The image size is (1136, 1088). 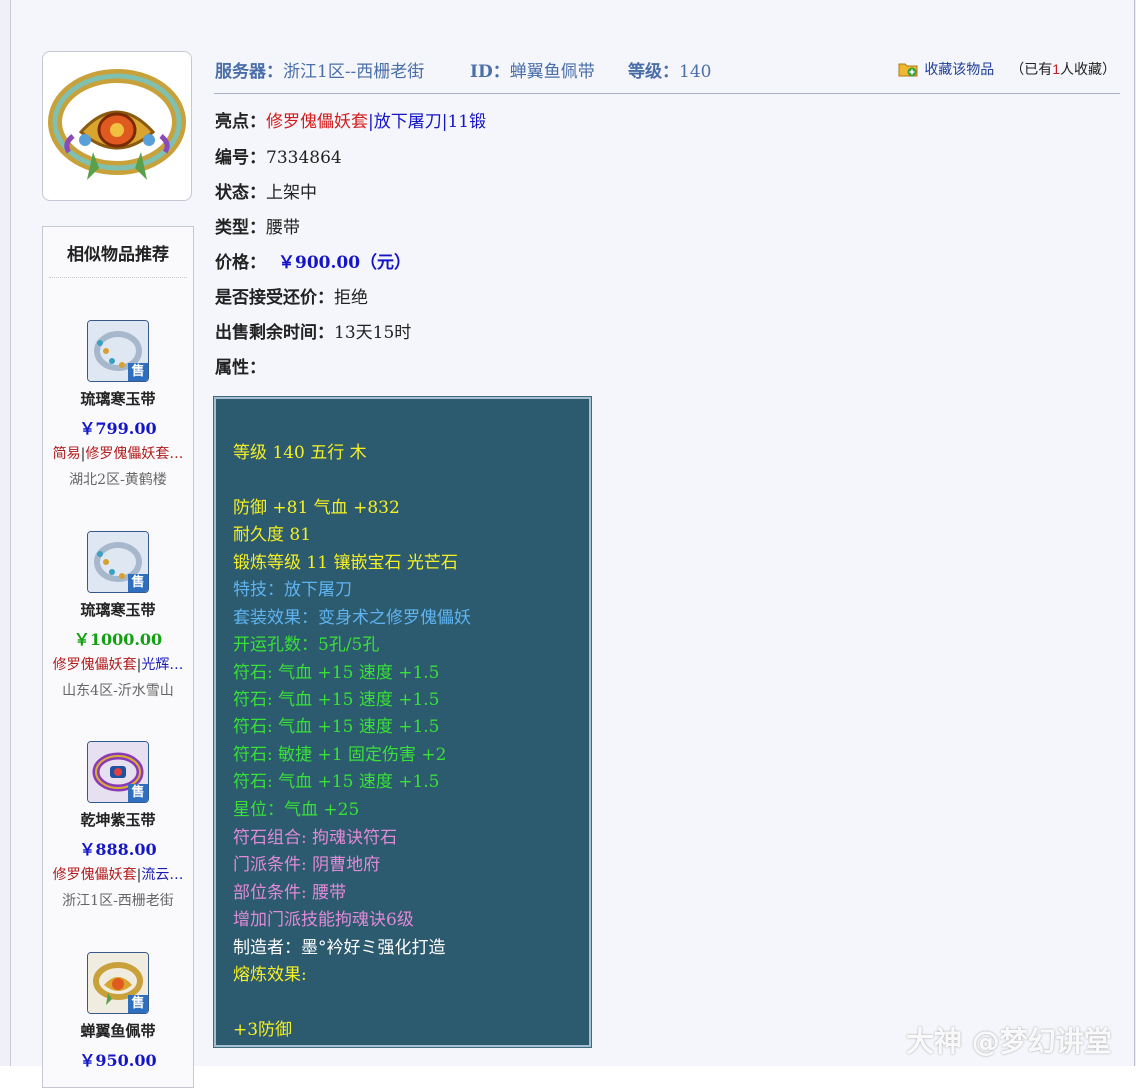 What do you see at coordinates (695, 72) in the screenshot?
I see `level-value: 140` at bounding box center [695, 72].